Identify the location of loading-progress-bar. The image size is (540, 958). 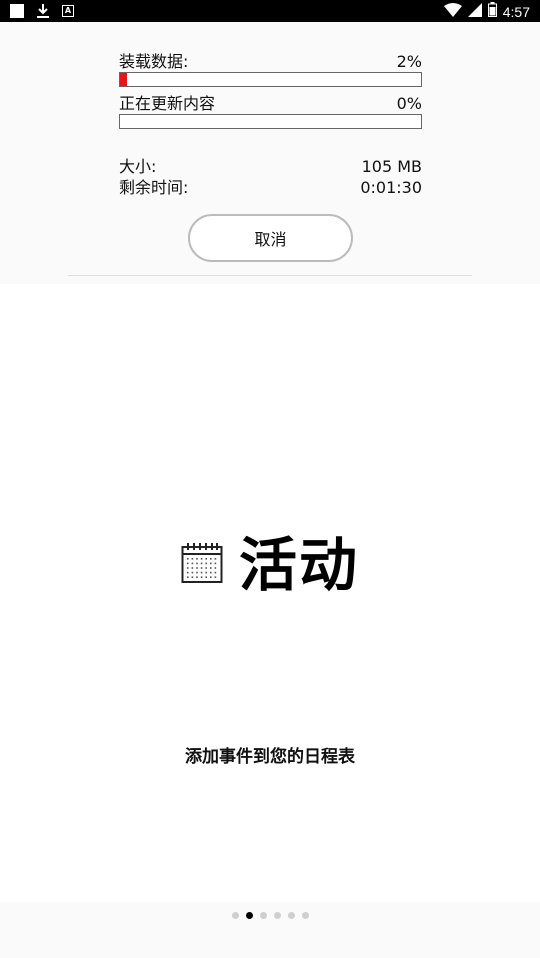
(270, 79).